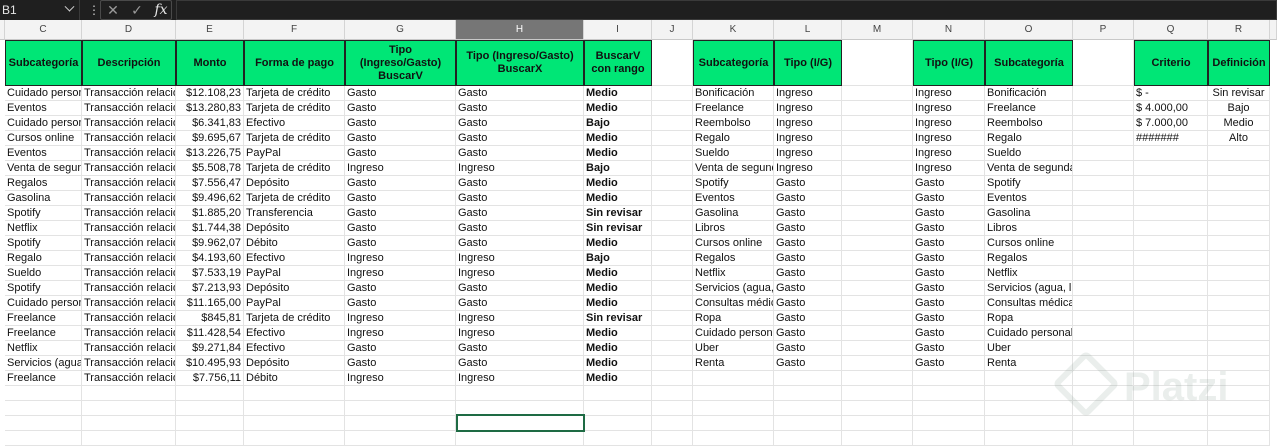 Image resolution: width=1277 pixels, height=446 pixels. Describe the element at coordinates (733, 168) in the screenshot. I see `lookup-cell: Venta de segunda mano` at that location.